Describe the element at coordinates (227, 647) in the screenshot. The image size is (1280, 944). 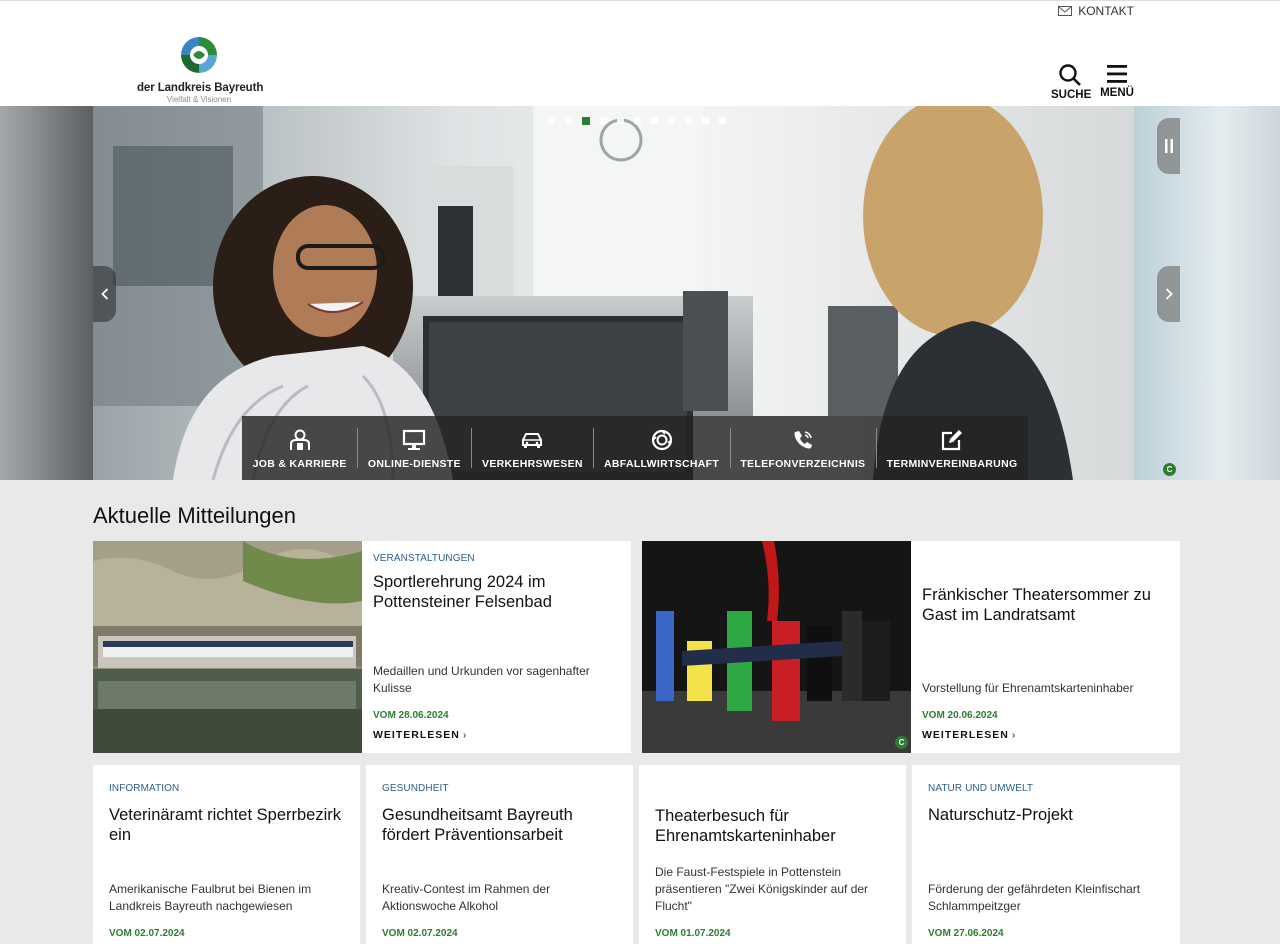
I see `news-image-felsenbad` at that location.